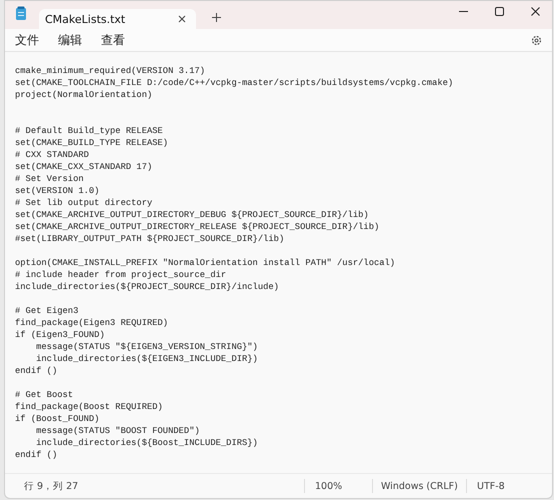 This screenshot has height=500, width=554. Describe the element at coordinates (92, 143) in the screenshot. I see `code-line: set(CMAKE_BUILD_TYPE RELEASE)` at that location.